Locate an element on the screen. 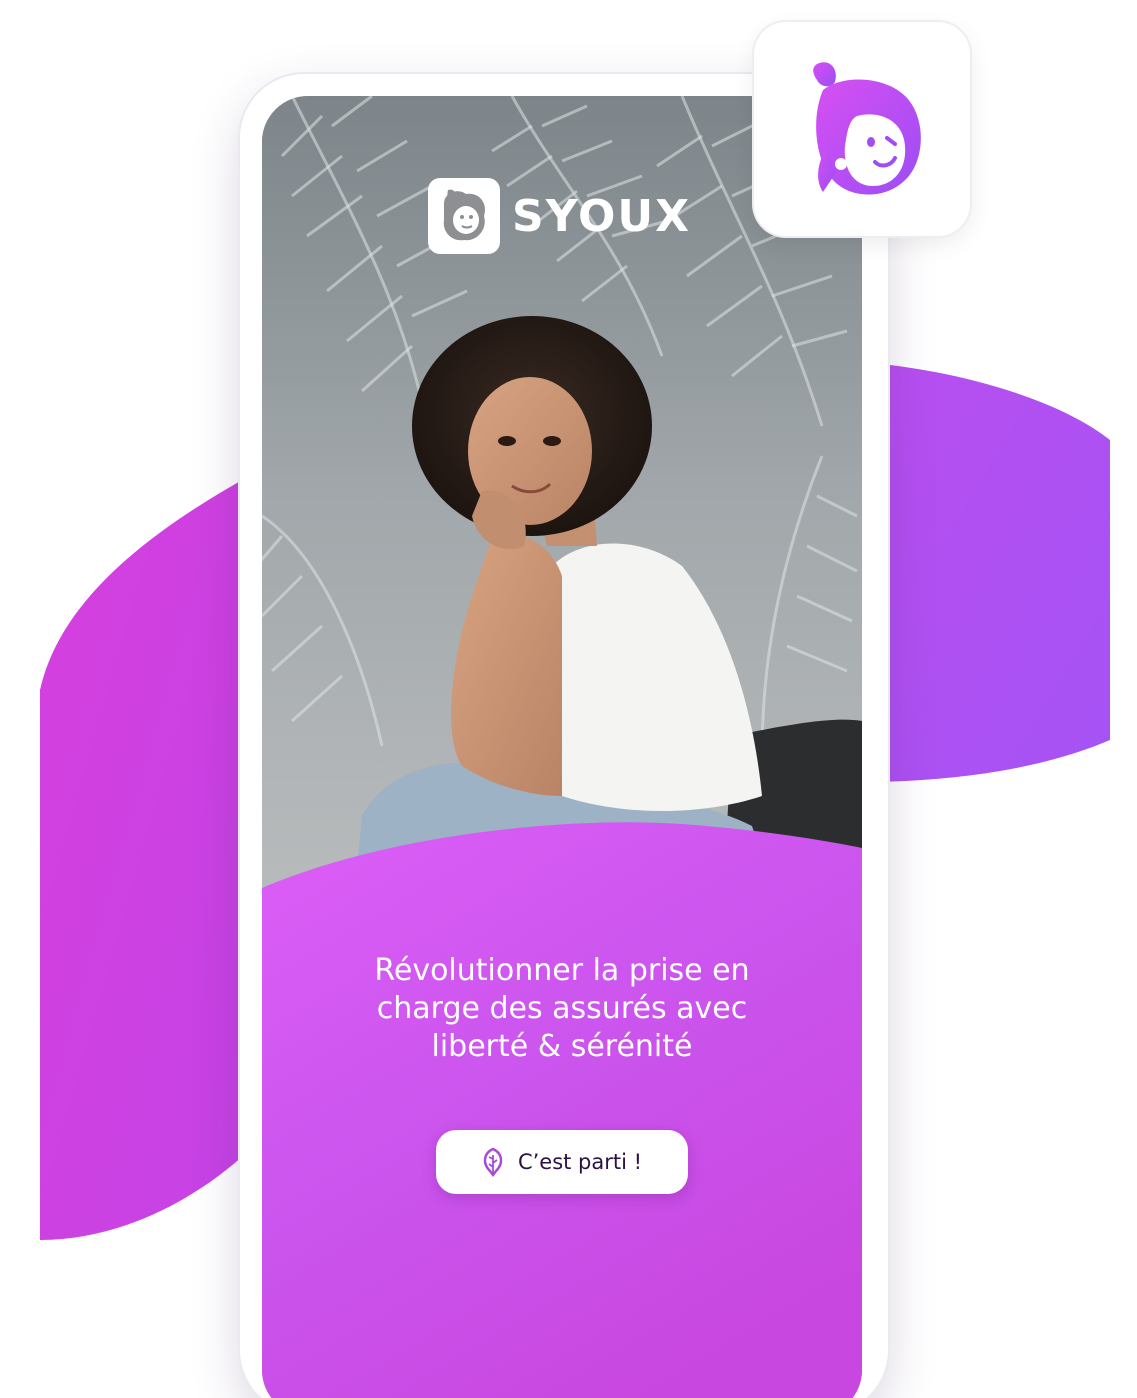 This screenshot has height=1398, width=1137. syoux-mascot-icon is located at coordinates (867, 128).